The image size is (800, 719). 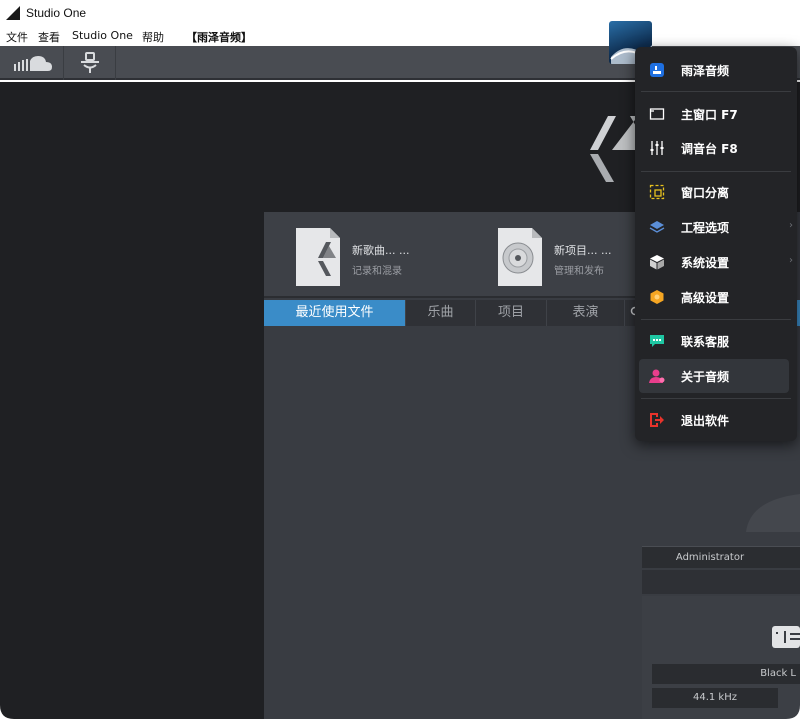 I want to click on menu-item-main-window: 主窗口 F7, so click(x=714, y=114).